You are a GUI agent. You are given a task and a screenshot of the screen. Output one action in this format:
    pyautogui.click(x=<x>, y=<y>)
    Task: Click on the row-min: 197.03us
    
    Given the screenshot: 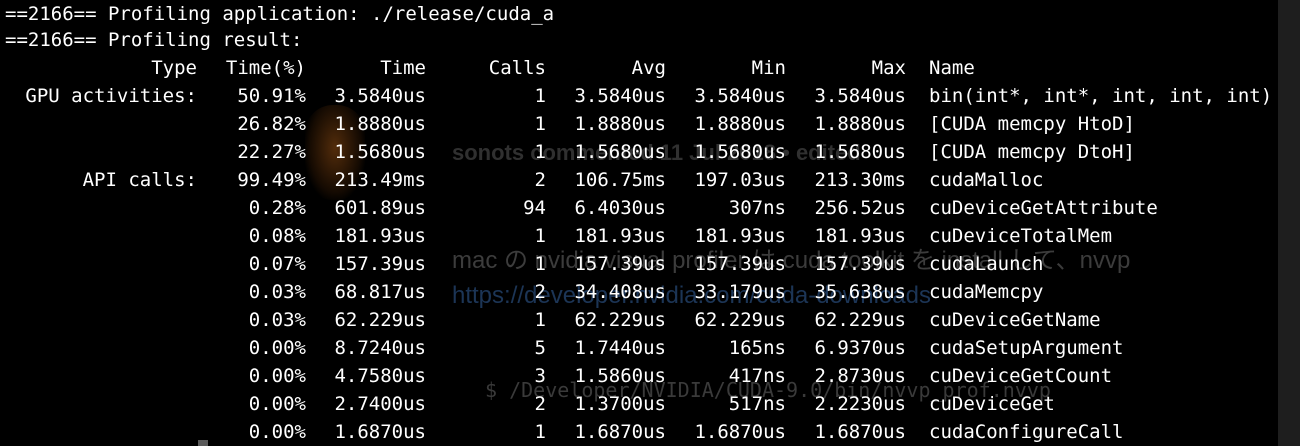 What is the action you would take?
    pyautogui.click(x=740, y=180)
    